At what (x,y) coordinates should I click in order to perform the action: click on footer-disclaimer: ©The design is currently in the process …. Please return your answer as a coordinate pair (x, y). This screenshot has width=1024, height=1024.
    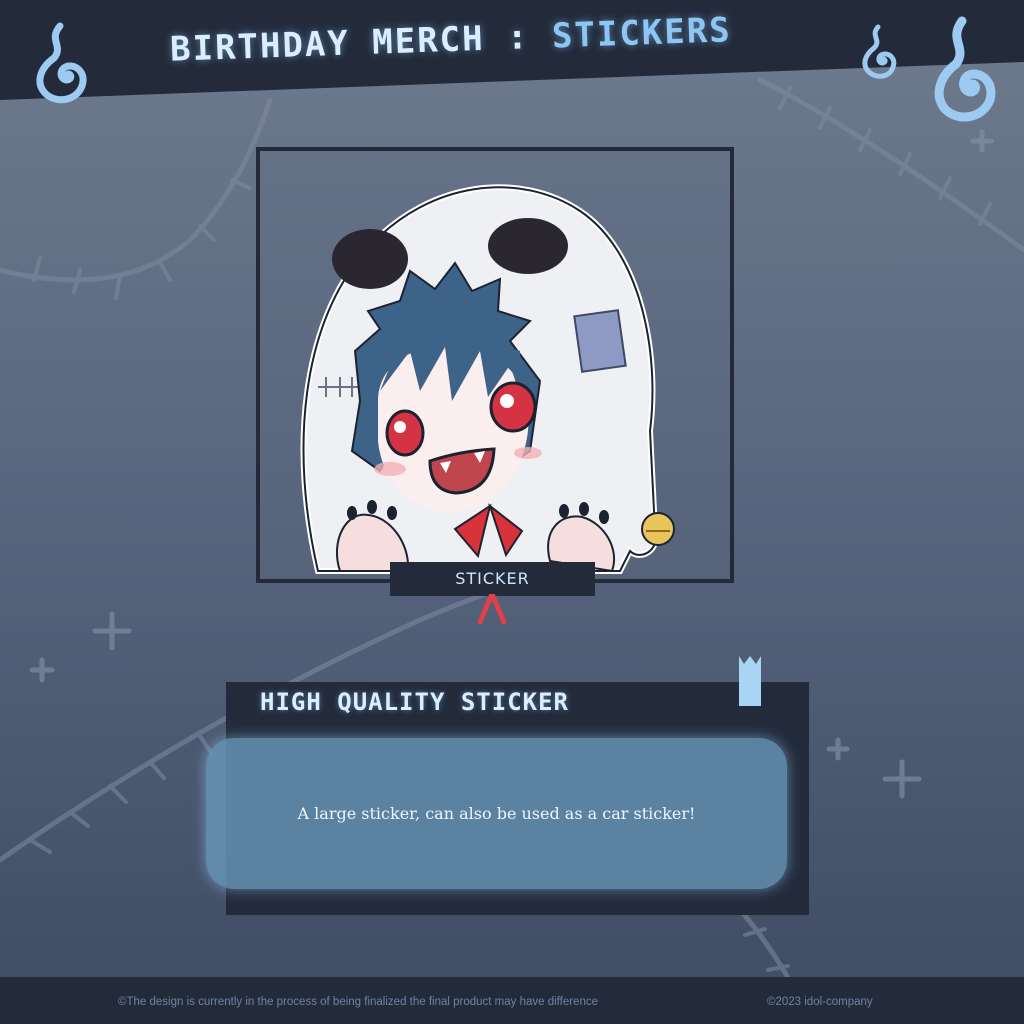
    Looking at the image, I should click on (358, 1002).